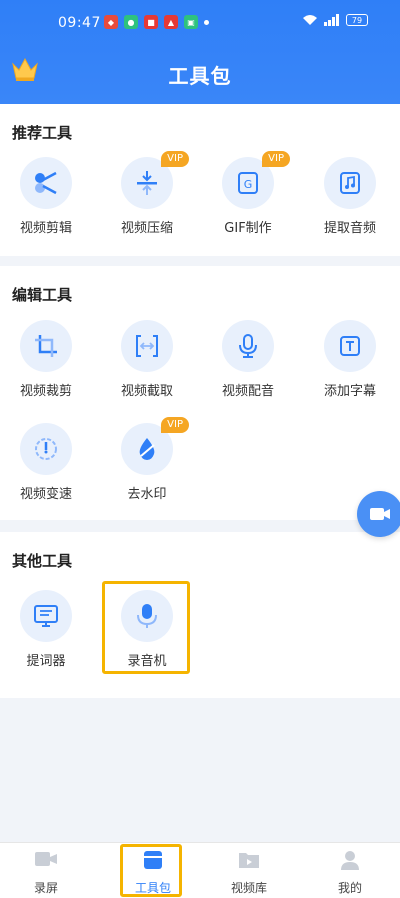 The image size is (400, 898). I want to click on tool-label: GIF制作, so click(248, 228).